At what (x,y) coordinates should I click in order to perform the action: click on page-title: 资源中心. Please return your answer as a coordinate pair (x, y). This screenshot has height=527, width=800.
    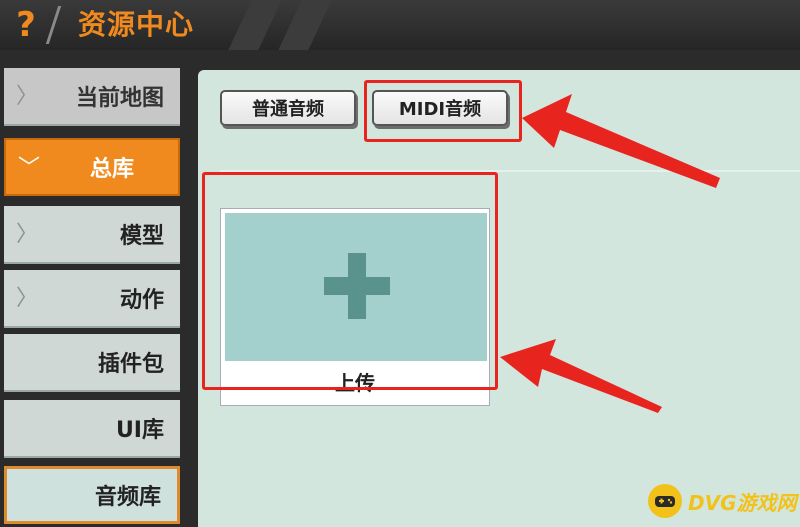
    Looking at the image, I should click on (136, 24).